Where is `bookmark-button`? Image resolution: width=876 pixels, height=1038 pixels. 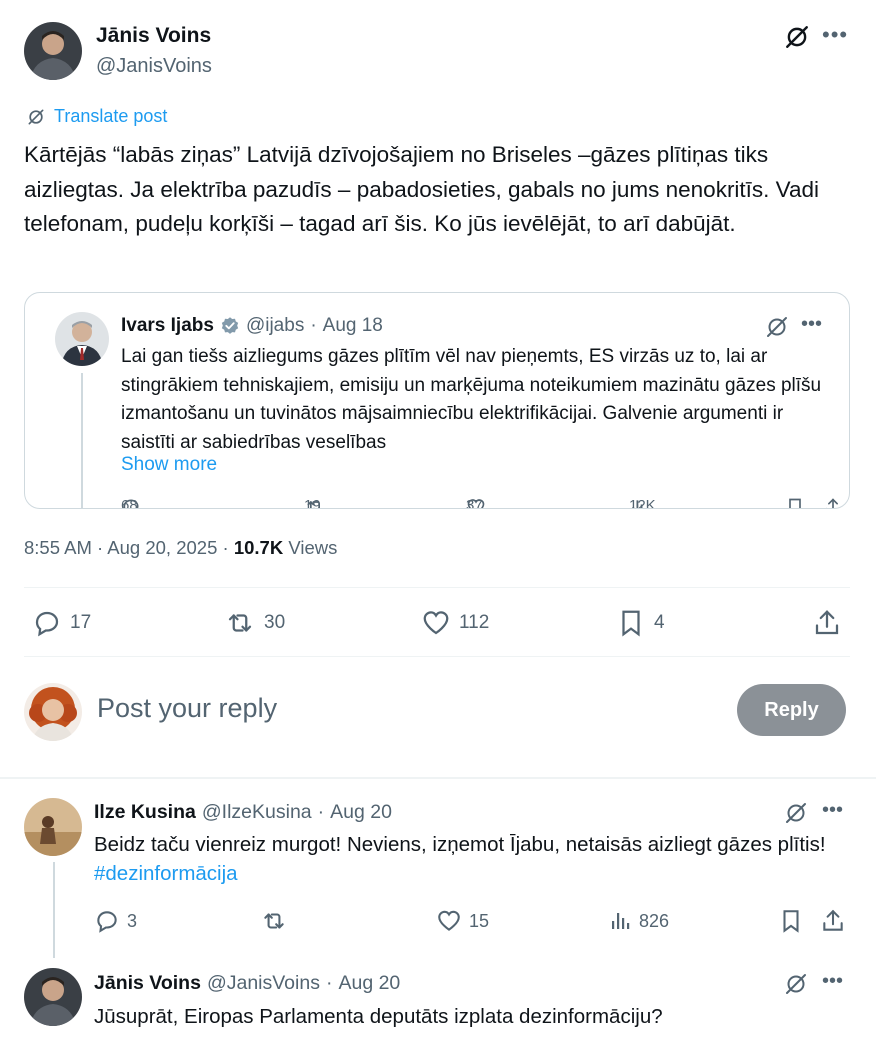 bookmark-button is located at coordinates (791, 921).